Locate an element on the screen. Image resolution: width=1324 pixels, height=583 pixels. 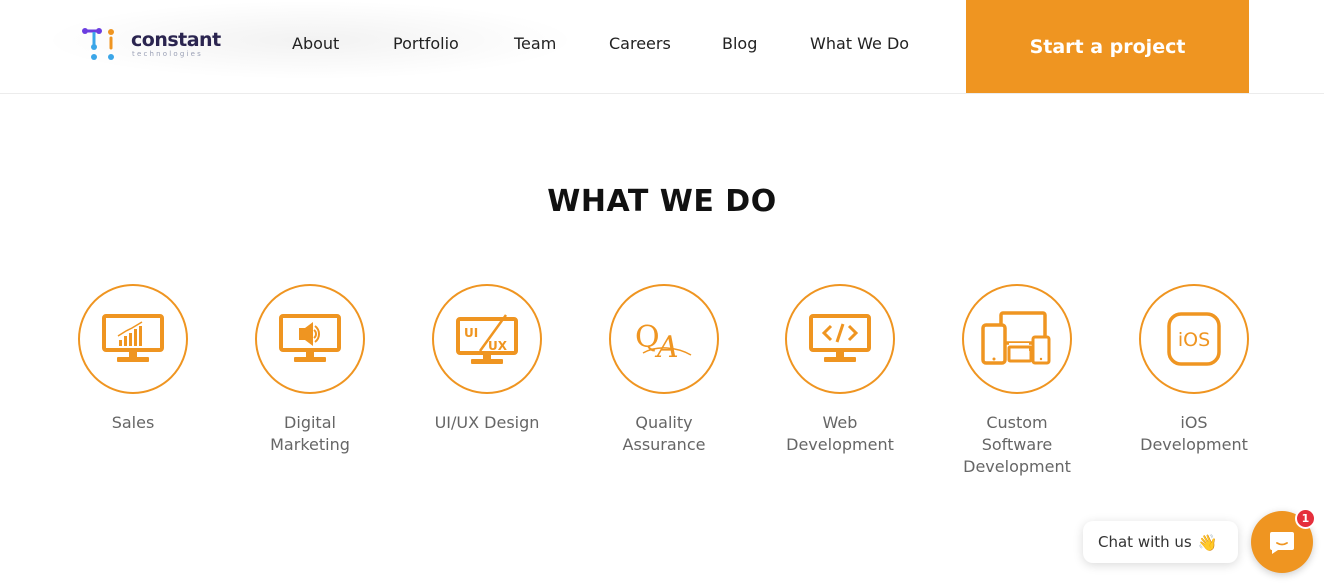
wave-emoji-icon: 👋 is located at coordinates (1207, 542).